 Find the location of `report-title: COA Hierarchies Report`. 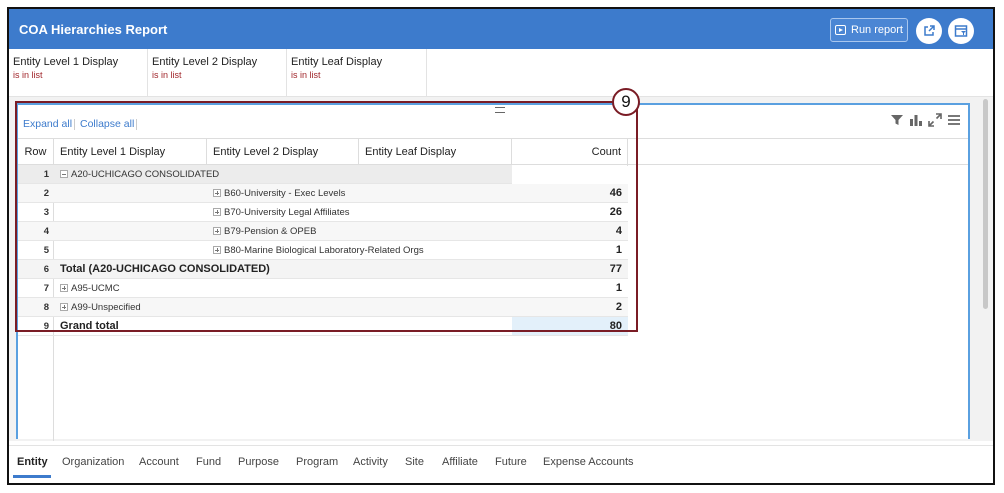

report-title: COA Hierarchies Report is located at coordinates (93, 29).